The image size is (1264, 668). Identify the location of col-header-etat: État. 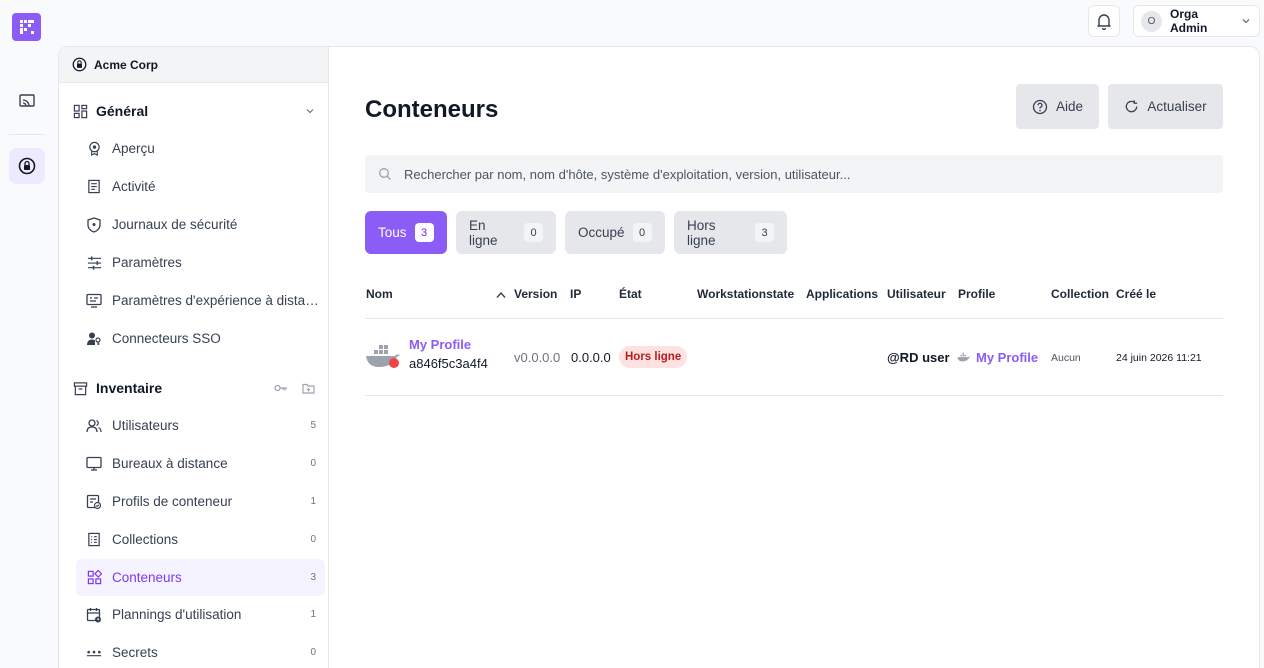
(630, 294).